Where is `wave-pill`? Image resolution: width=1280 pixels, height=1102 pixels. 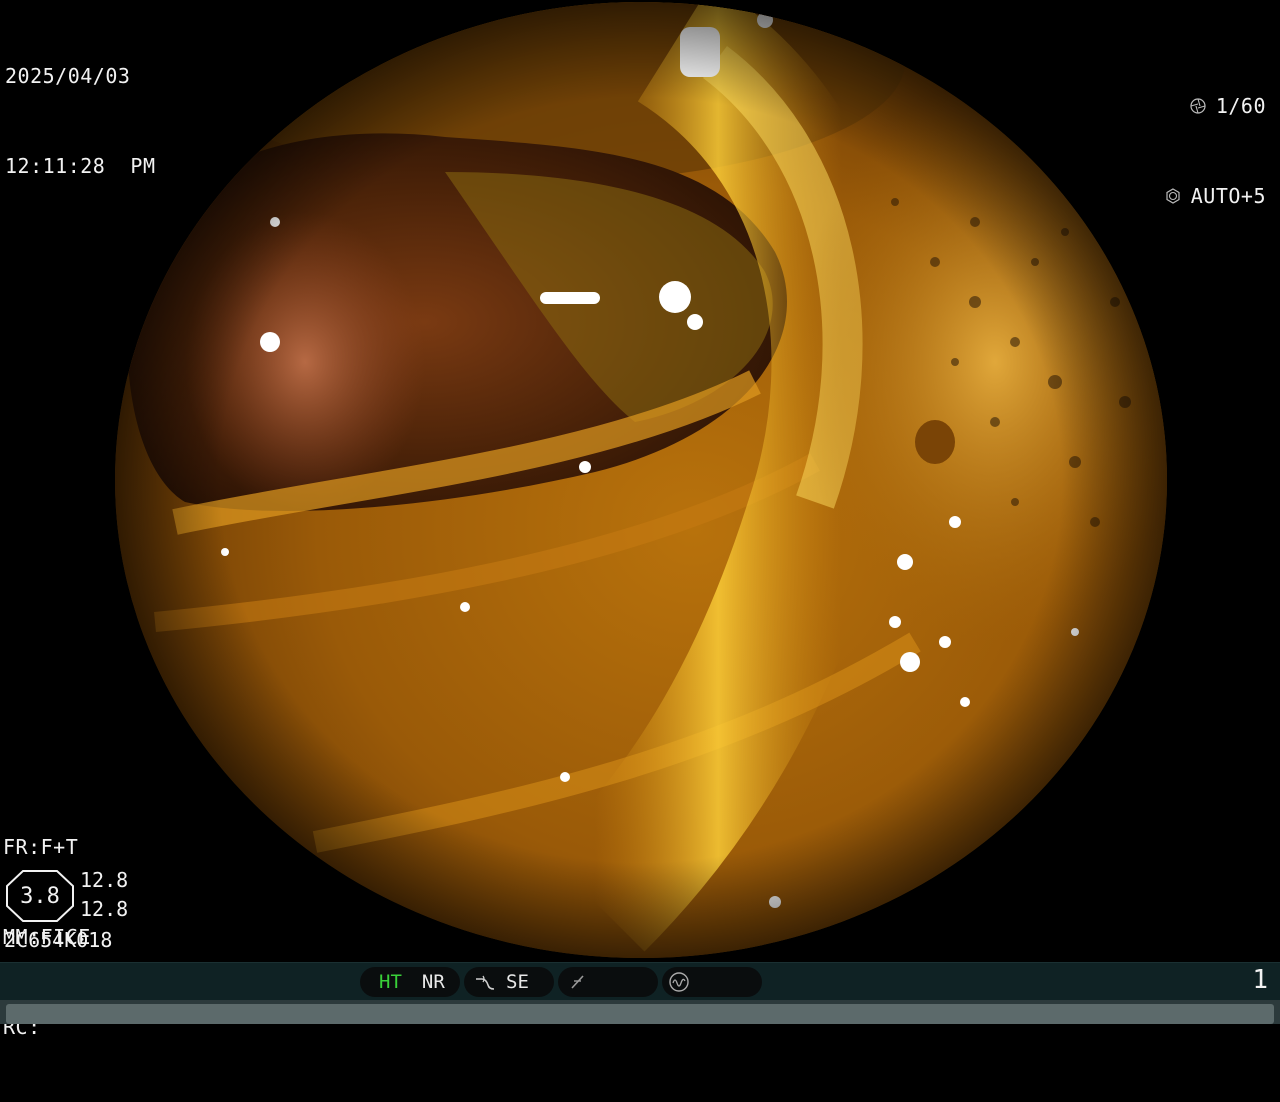
wave-pill is located at coordinates (712, 982).